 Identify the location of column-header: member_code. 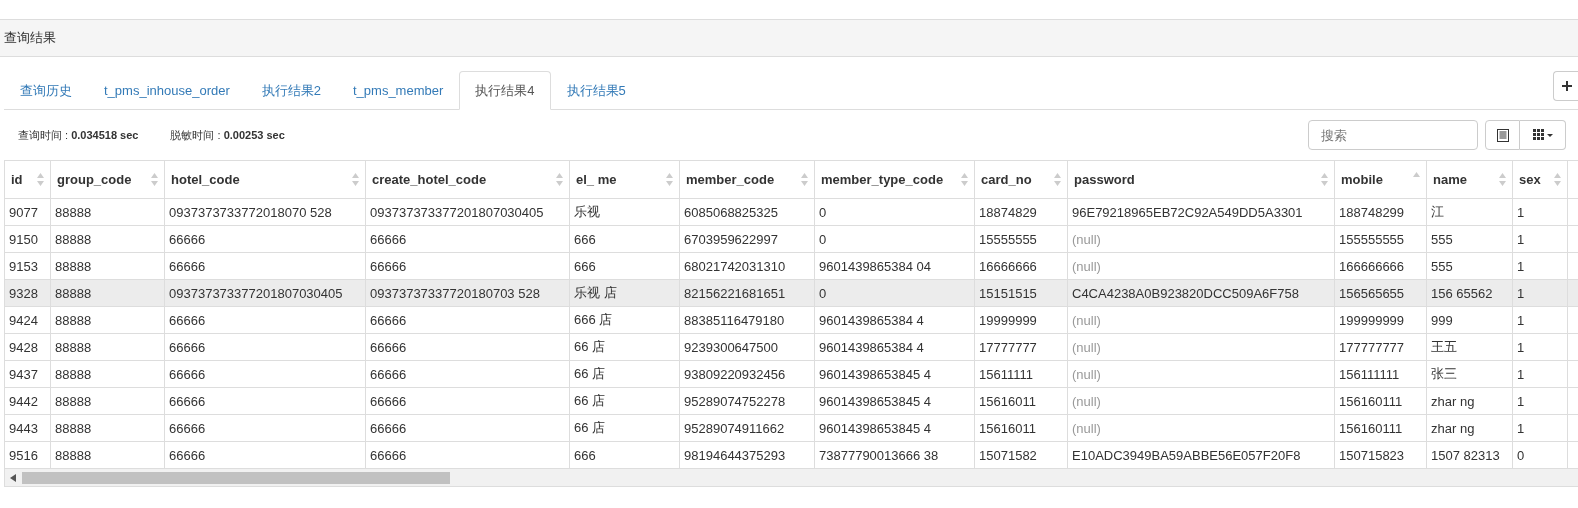
(747, 179).